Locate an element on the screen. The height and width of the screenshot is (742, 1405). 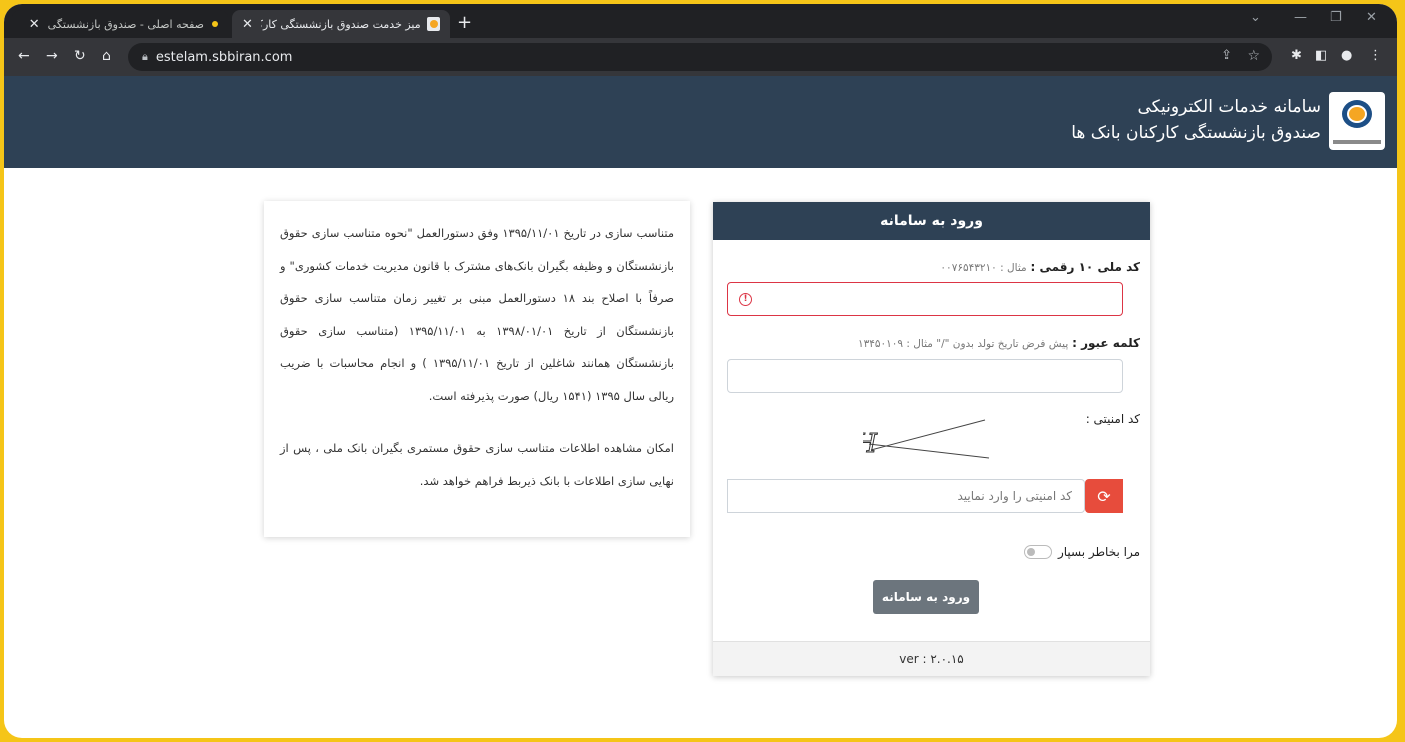
profile-icon: ● is located at coordinates (1346, 55).